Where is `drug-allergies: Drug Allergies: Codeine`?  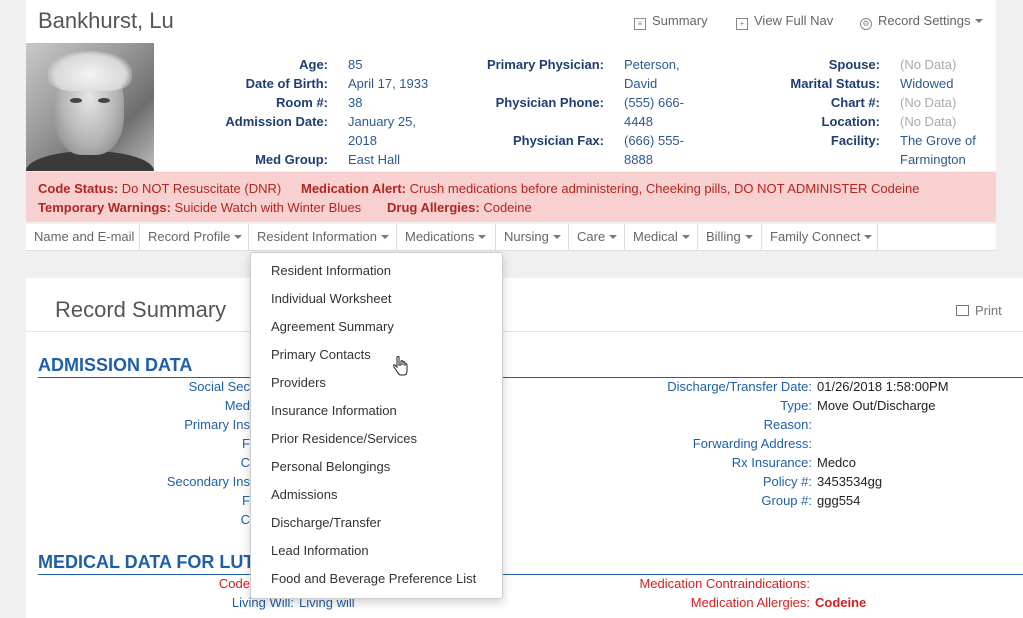
drug-allergies: Drug Allergies: Codeine is located at coordinates (459, 207).